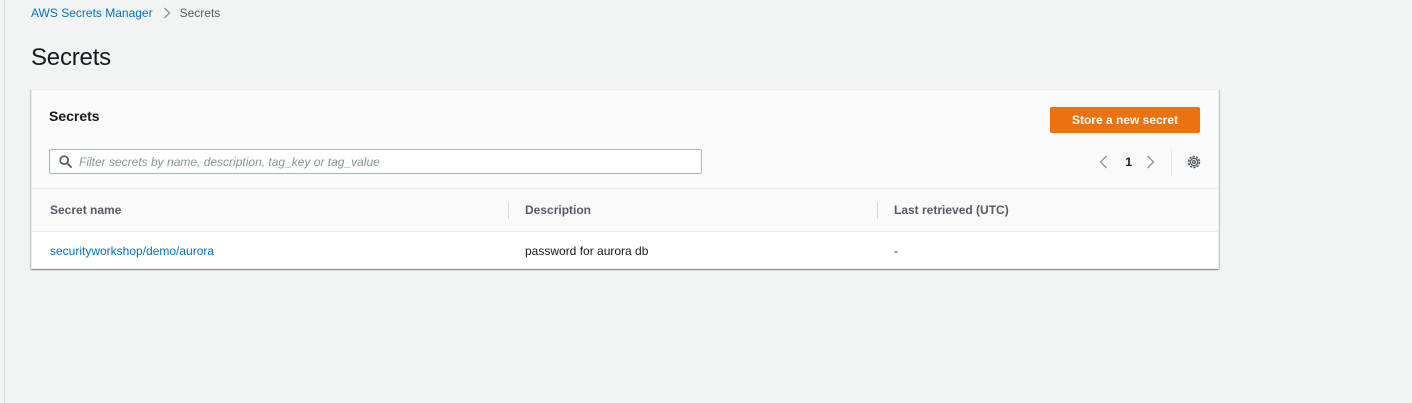 The width and height of the screenshot is (1412, 403). What do you see at coordinates (200, 13) in the screenshot?
I see `breadcrumb-current: Secrets` at bounding box center [200, 13].